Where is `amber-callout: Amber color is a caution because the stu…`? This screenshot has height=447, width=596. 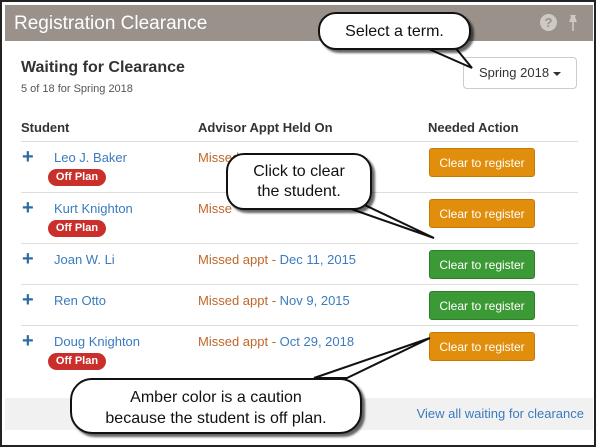 amber-callout: Amber color is a caution because the stu… is located at coordinates (216, 406).